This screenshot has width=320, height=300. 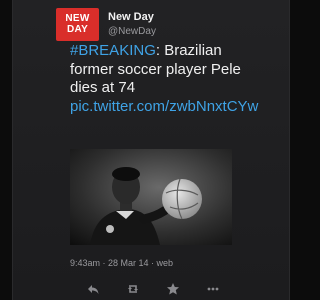 What do you see at coordinates (77, 18) in the screenshot?
I see `avatar-text-line1: NEW` at bounding box center [77, 18].